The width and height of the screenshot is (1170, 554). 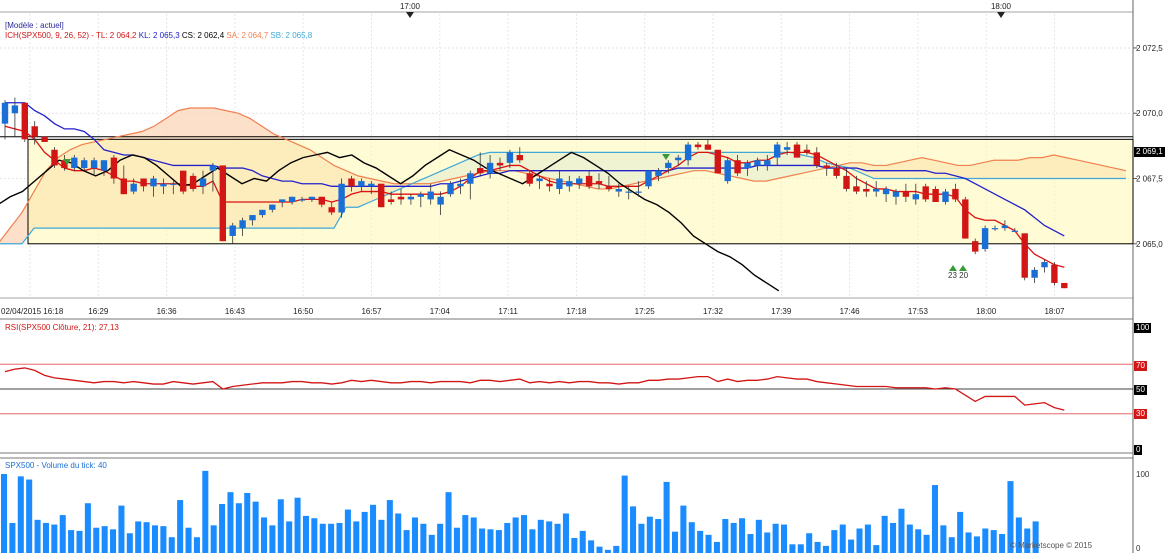 What do you see at coordinates (1143, 328) in the screenshot?
I see `rsi-level-100: 100` at bounding box center [1143, 328].